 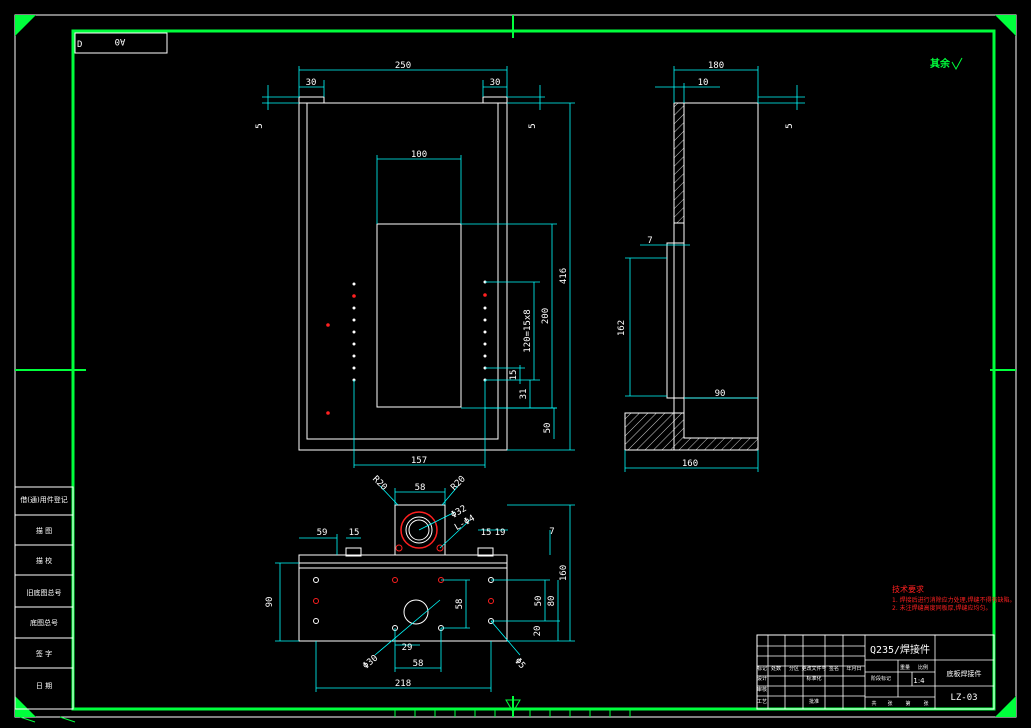 What do you see at coordinates (311, 83) in the screenshot?
I see `dim-front-1: 30` at bounding box center [311, 83].